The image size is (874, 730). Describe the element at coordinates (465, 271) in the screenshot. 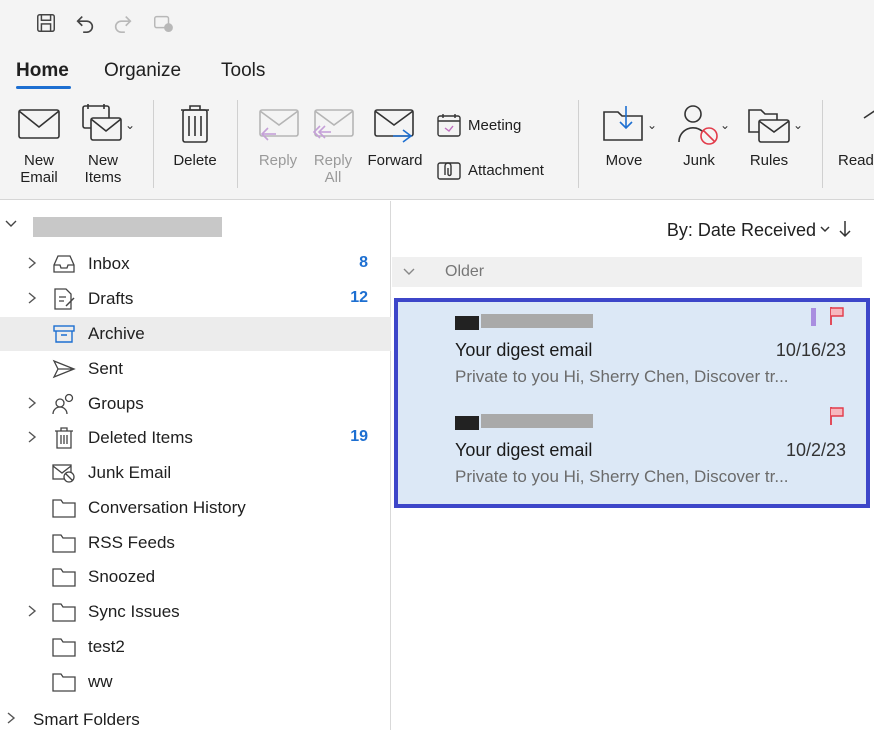

I see `group-label: Older` at that location.